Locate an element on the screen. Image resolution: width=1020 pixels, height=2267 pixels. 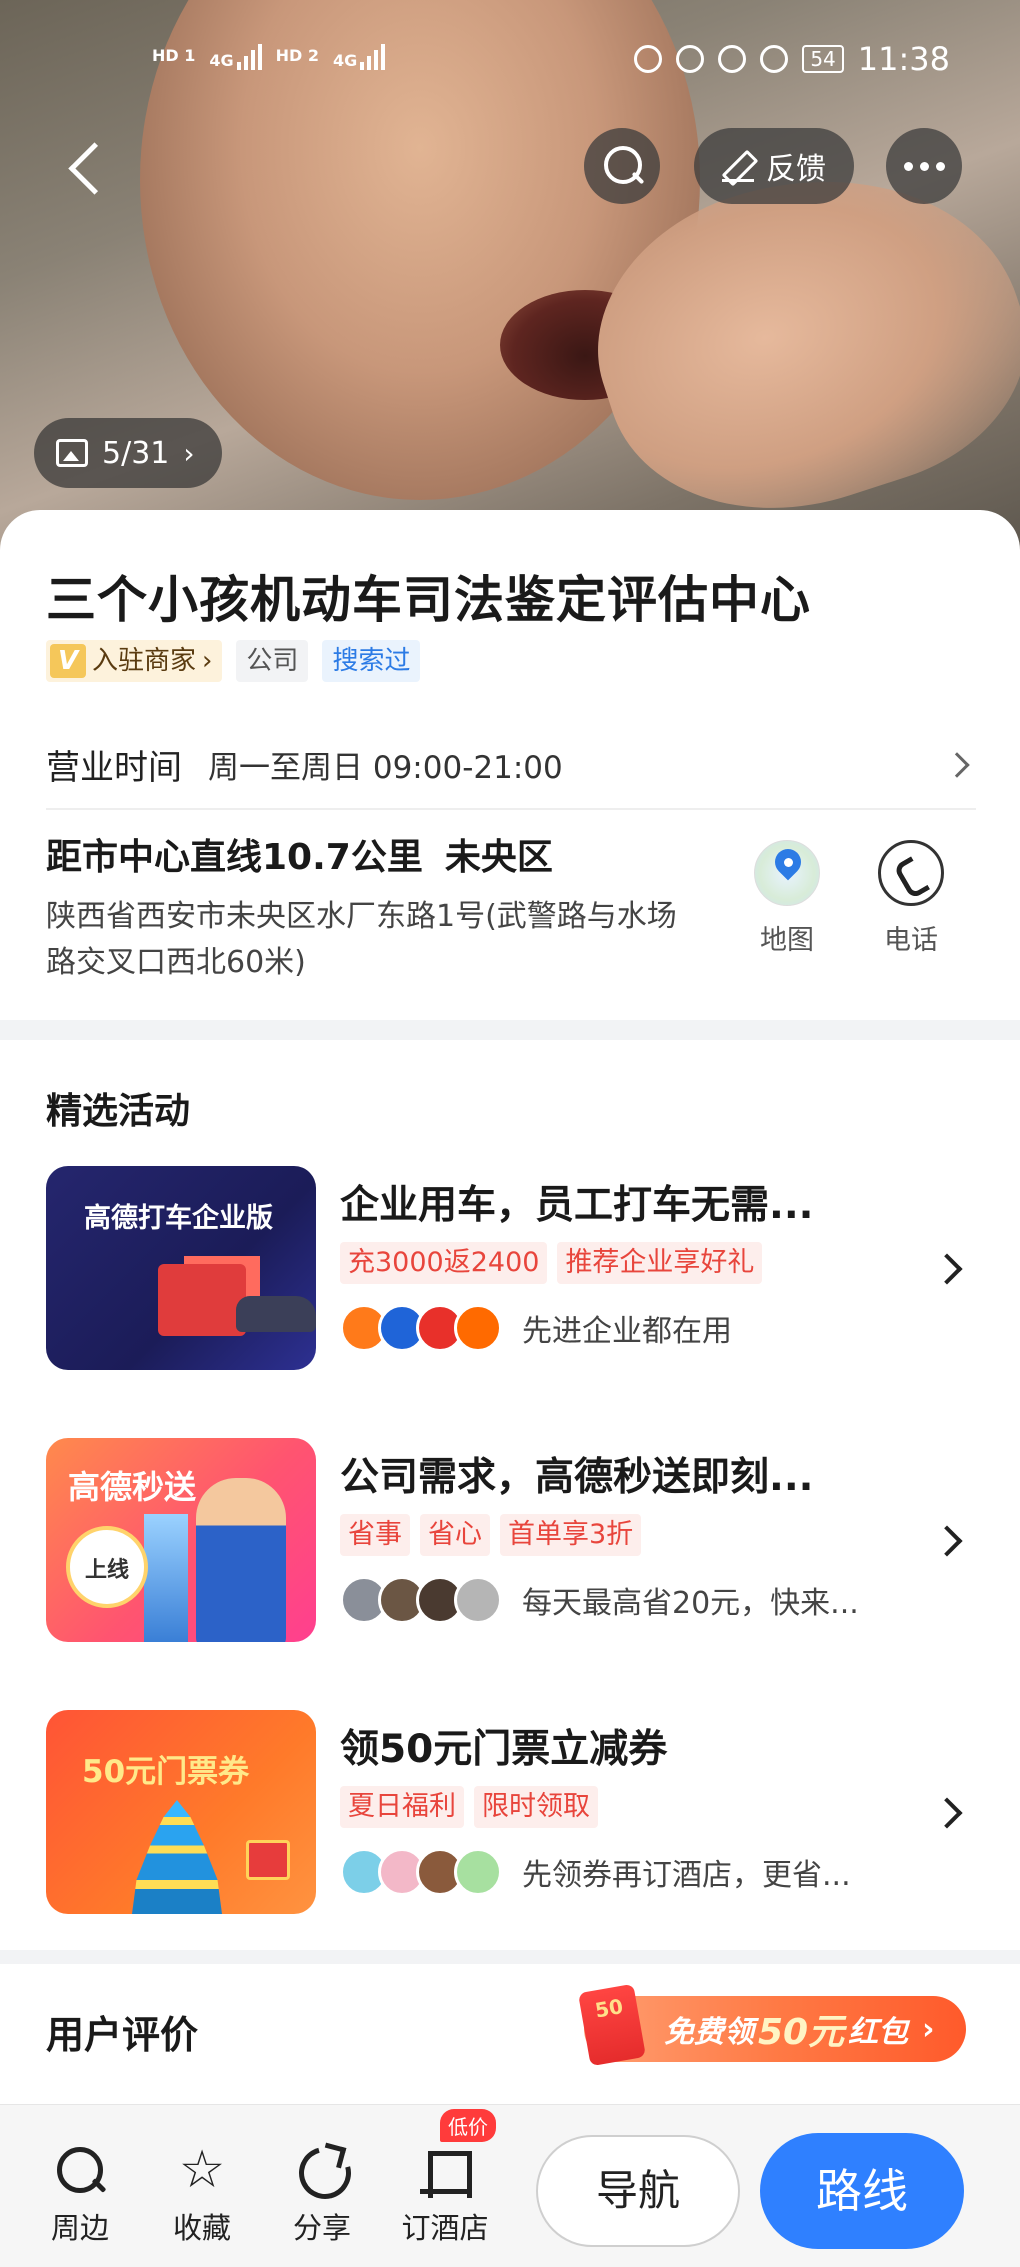
activity-tag: 推荐企业享好礼 is located at coordinates (660, 1263).